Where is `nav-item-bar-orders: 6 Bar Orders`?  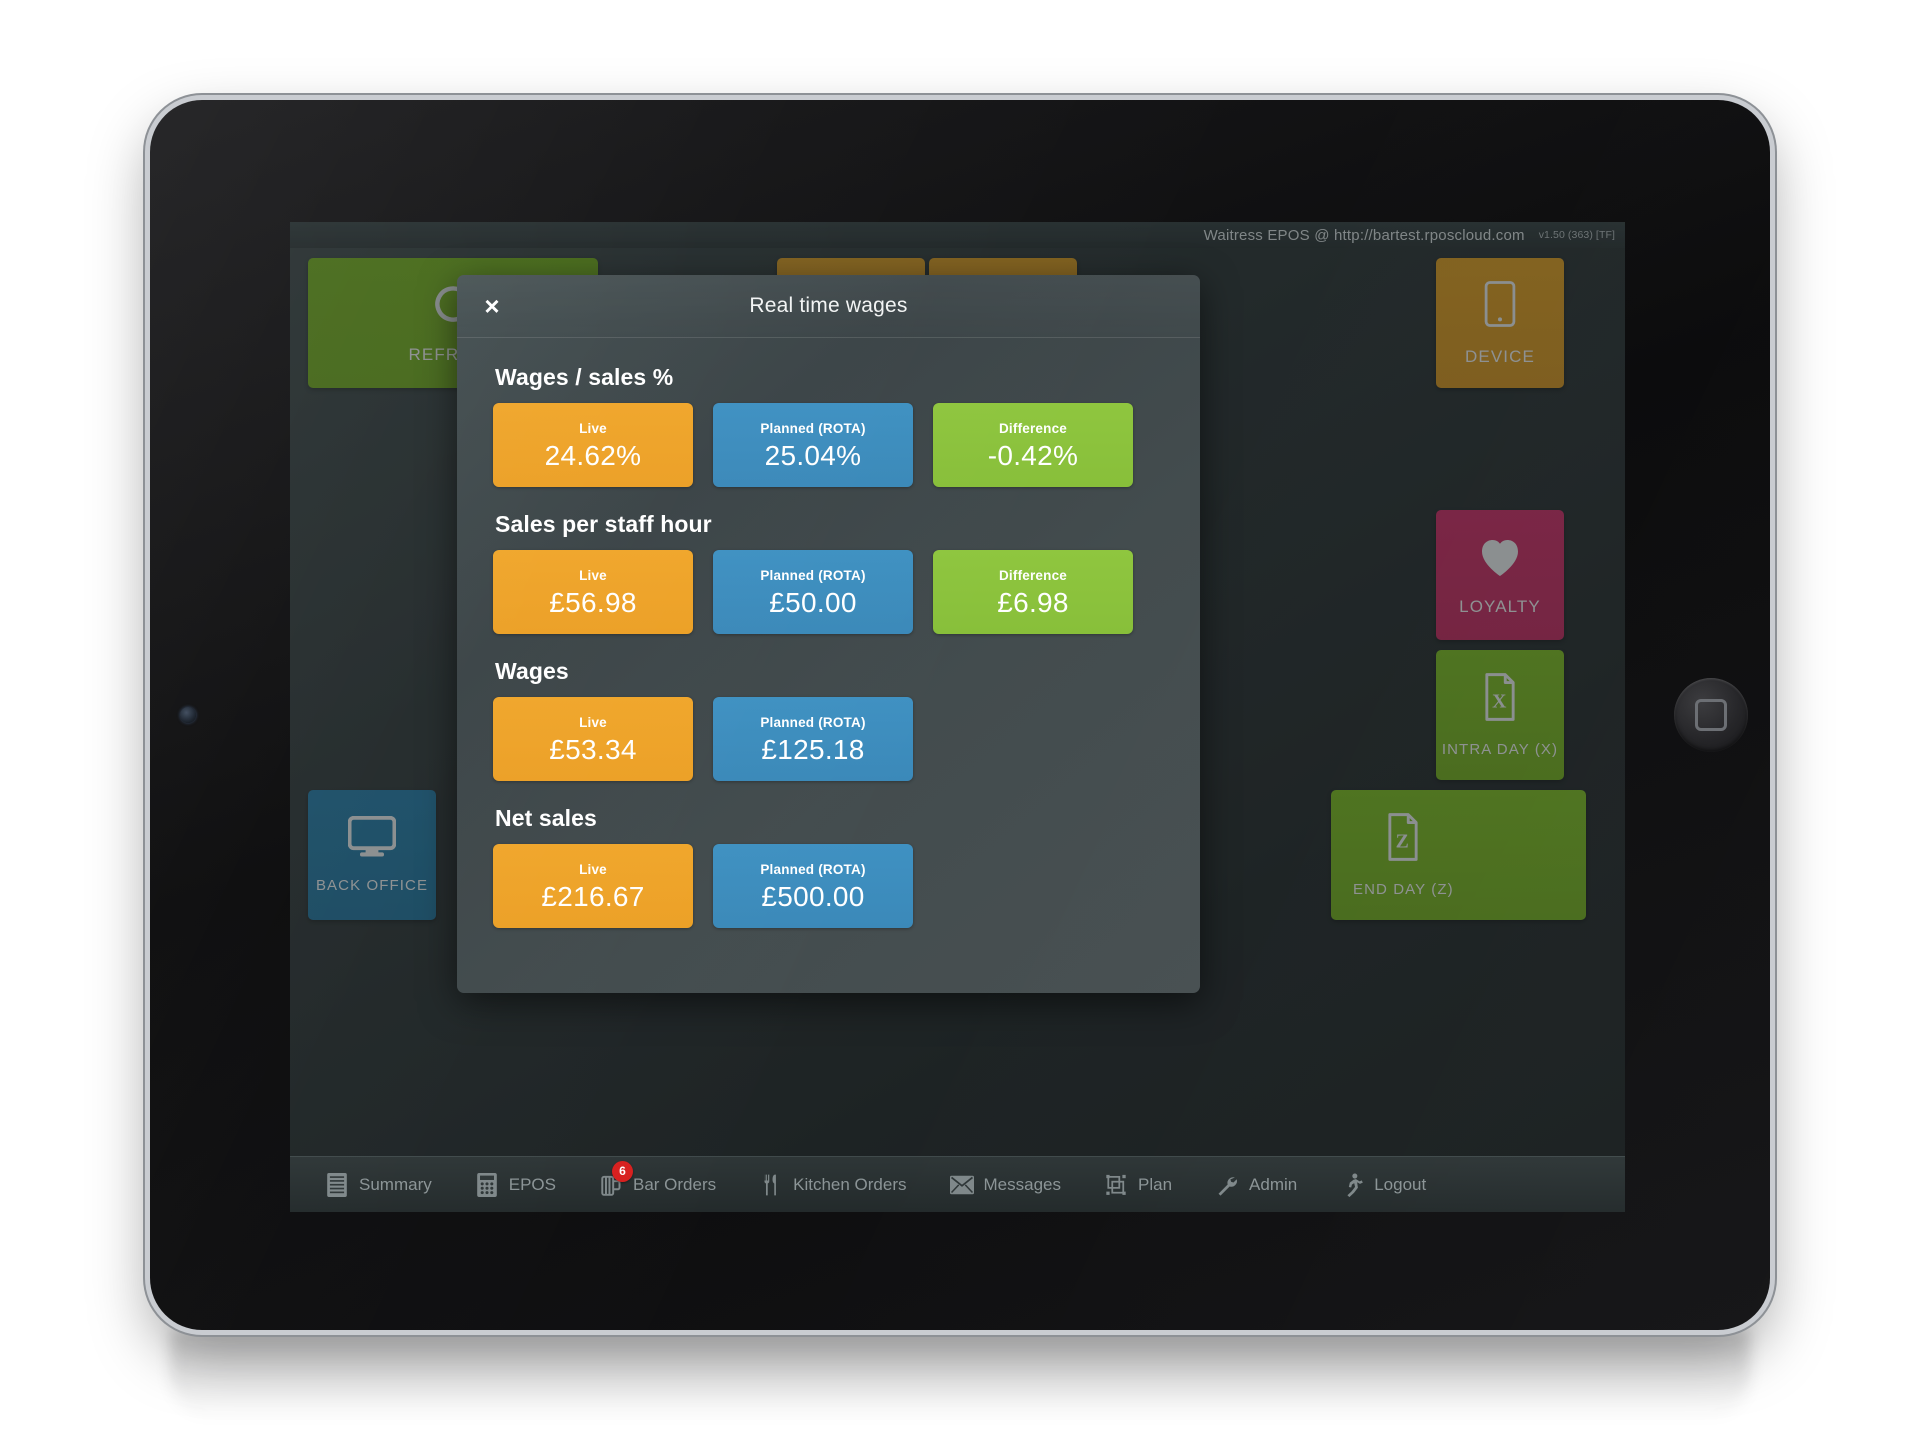 nav-item-bar-orders: 6 Bar Orders is located at coordinates (657, 1179).